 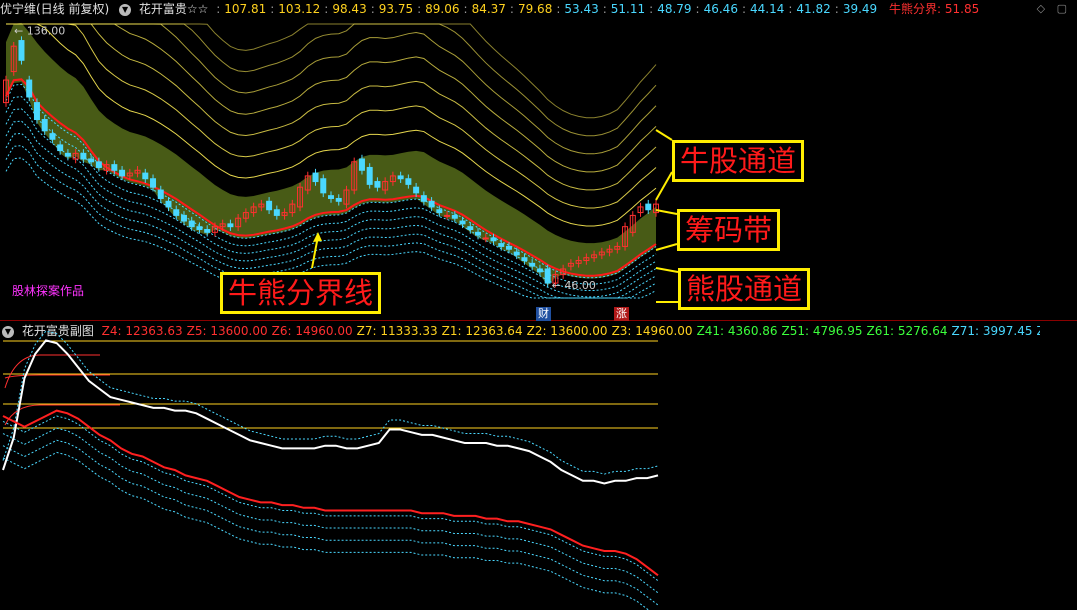 I want to click on sub-white-line, so click(x=330, y=412).